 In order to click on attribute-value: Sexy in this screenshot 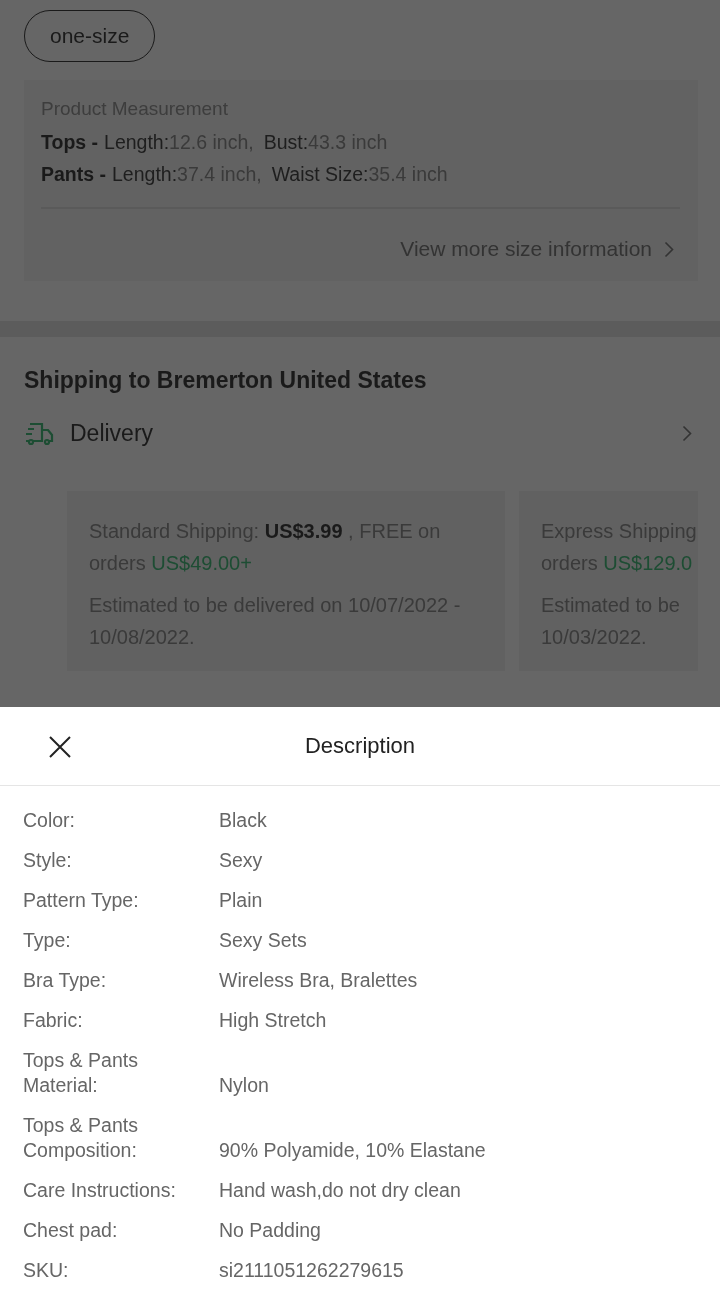, I will do `click(241, 860)`.